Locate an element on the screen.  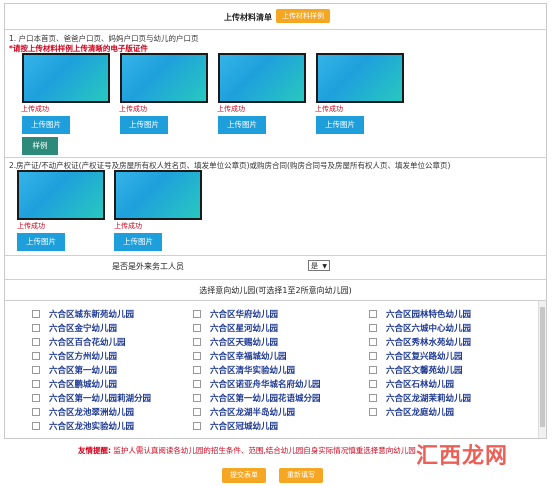
reset-button: 重新填写 is located at coordinates (301, 475).